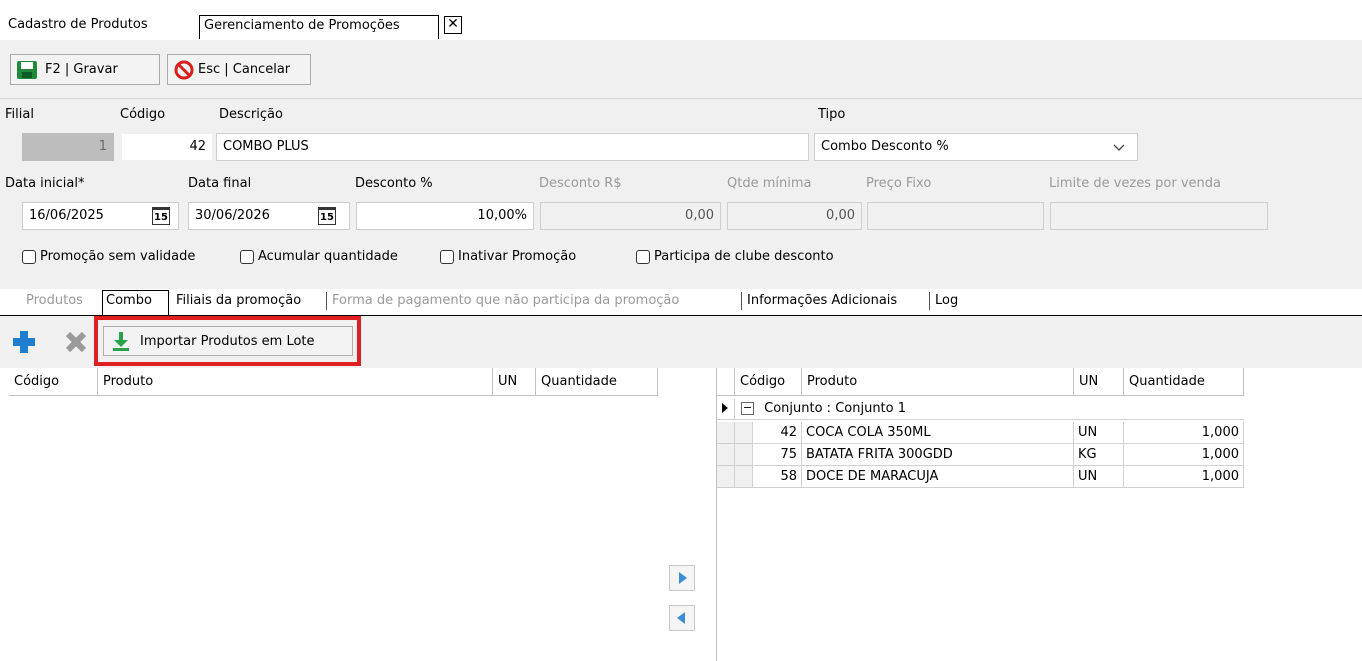 The height and width of the screenshot is (661, 1362). Describe the element at coordinates (445, 216) in the screenshot. I see `desconto-pct-input: 10,00%` at that location.